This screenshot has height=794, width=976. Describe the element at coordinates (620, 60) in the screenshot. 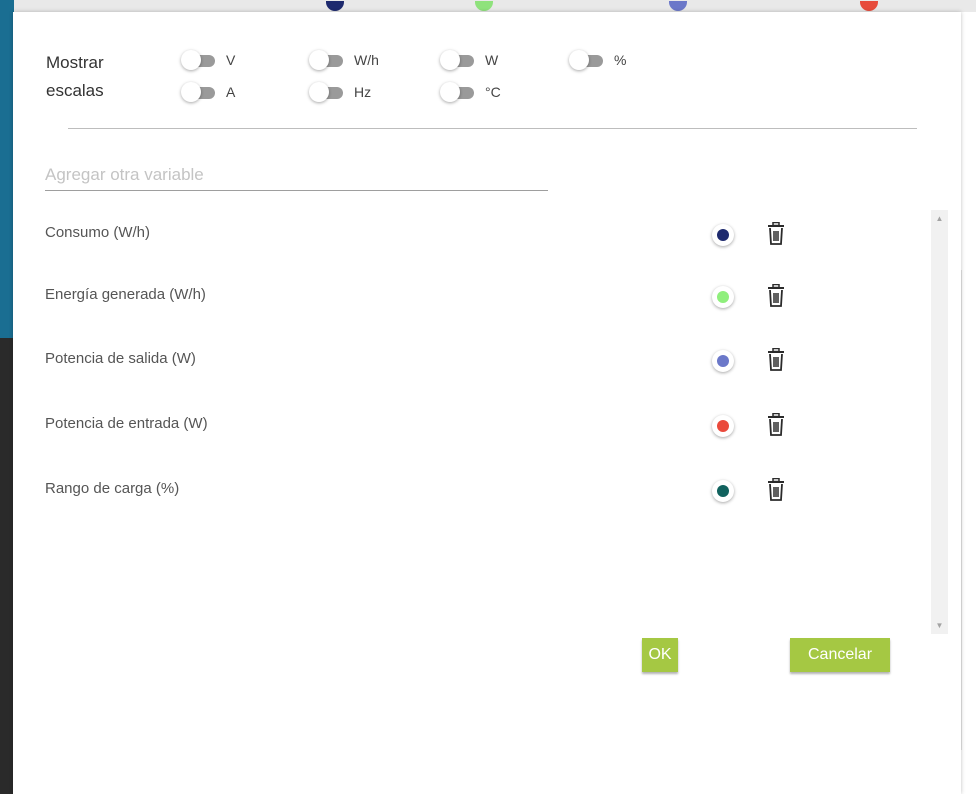

I see `scale-toggle-label: %` at that location.